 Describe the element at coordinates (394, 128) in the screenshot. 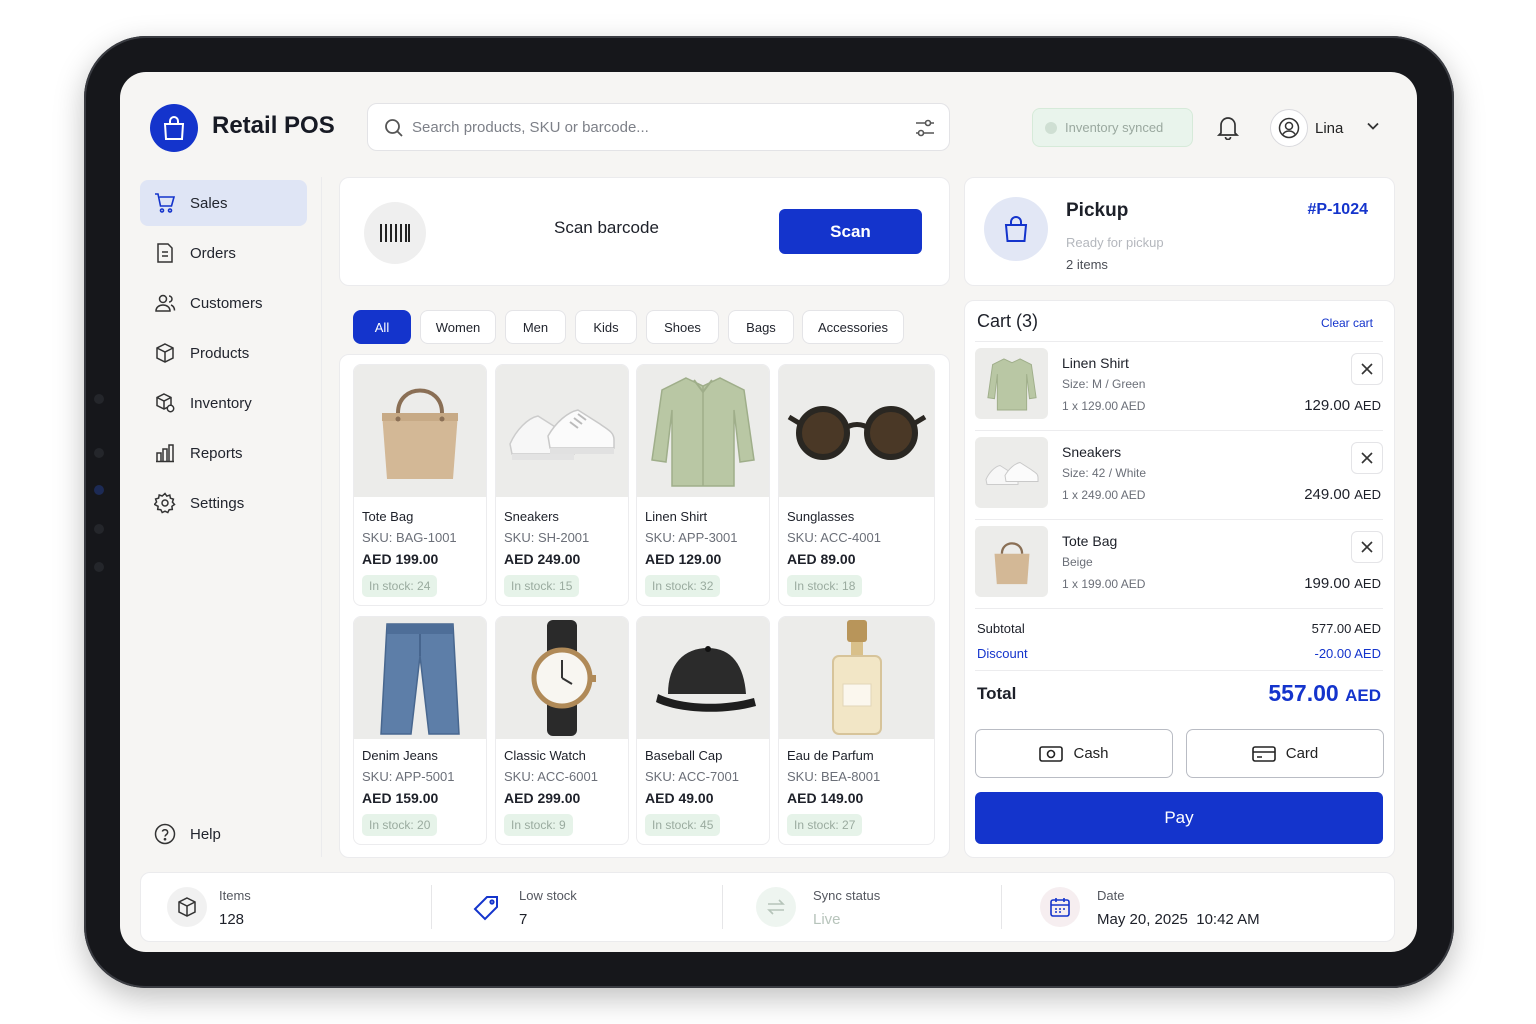

I see `search-icon` at that location.